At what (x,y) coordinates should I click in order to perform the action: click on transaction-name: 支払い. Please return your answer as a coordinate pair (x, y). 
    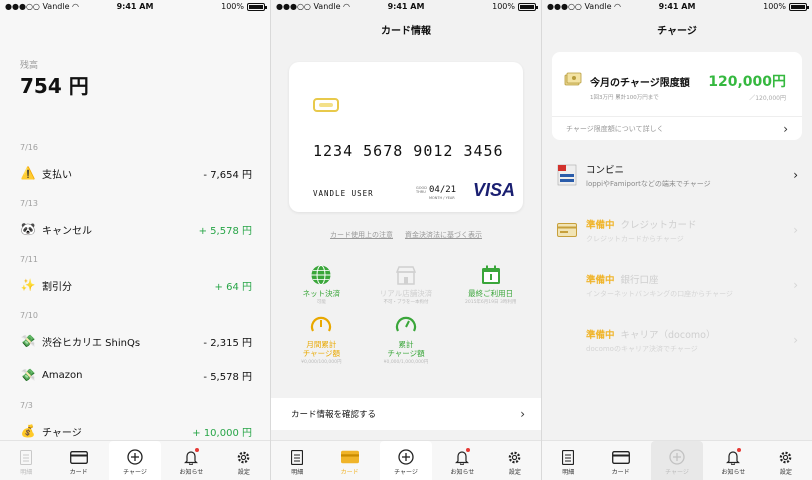
    Looking at the image, I should click on (57, 175).